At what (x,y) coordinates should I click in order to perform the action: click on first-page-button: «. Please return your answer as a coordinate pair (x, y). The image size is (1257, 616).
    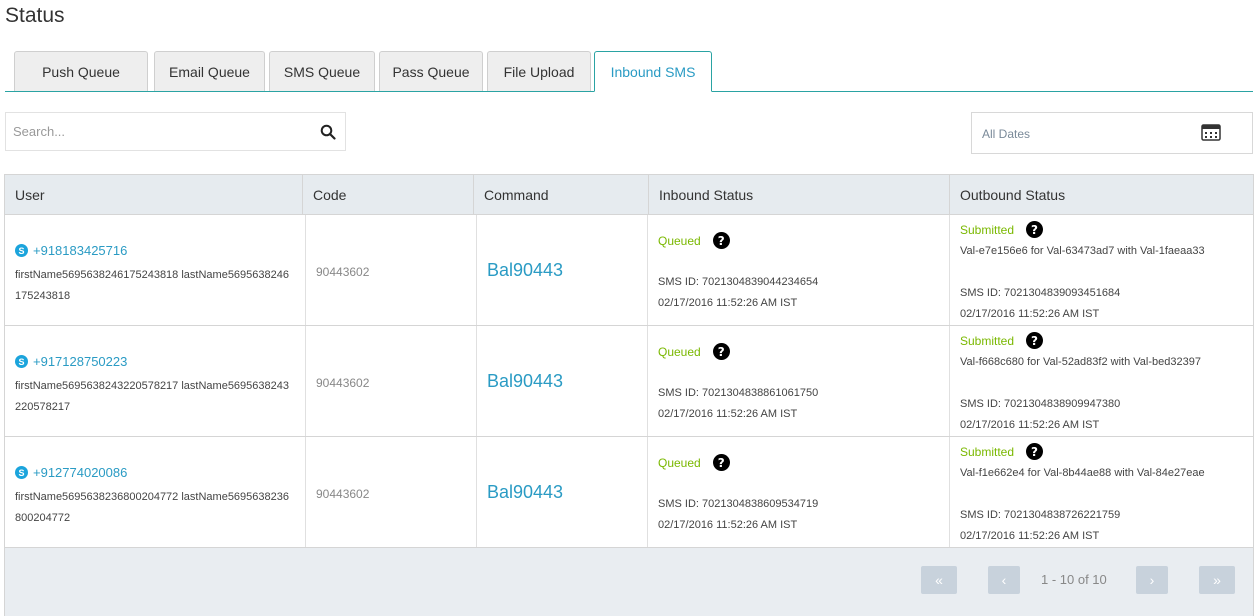
    Looking at the image, I should click on (939, 580).